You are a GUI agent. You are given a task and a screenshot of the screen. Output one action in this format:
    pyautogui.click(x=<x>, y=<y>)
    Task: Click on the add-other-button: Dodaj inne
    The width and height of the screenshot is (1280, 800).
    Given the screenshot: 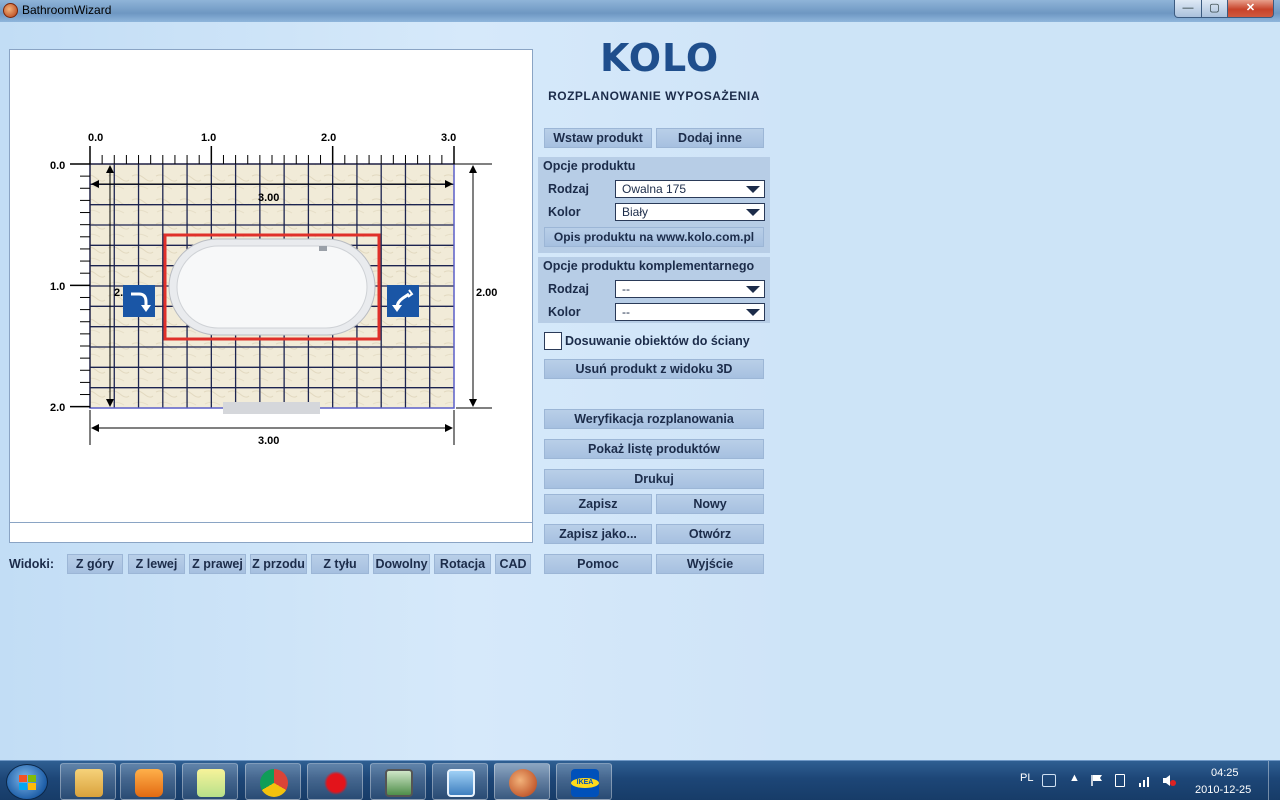 What is the action you would take?
    pyautogui.click(x=710, y=138)
    